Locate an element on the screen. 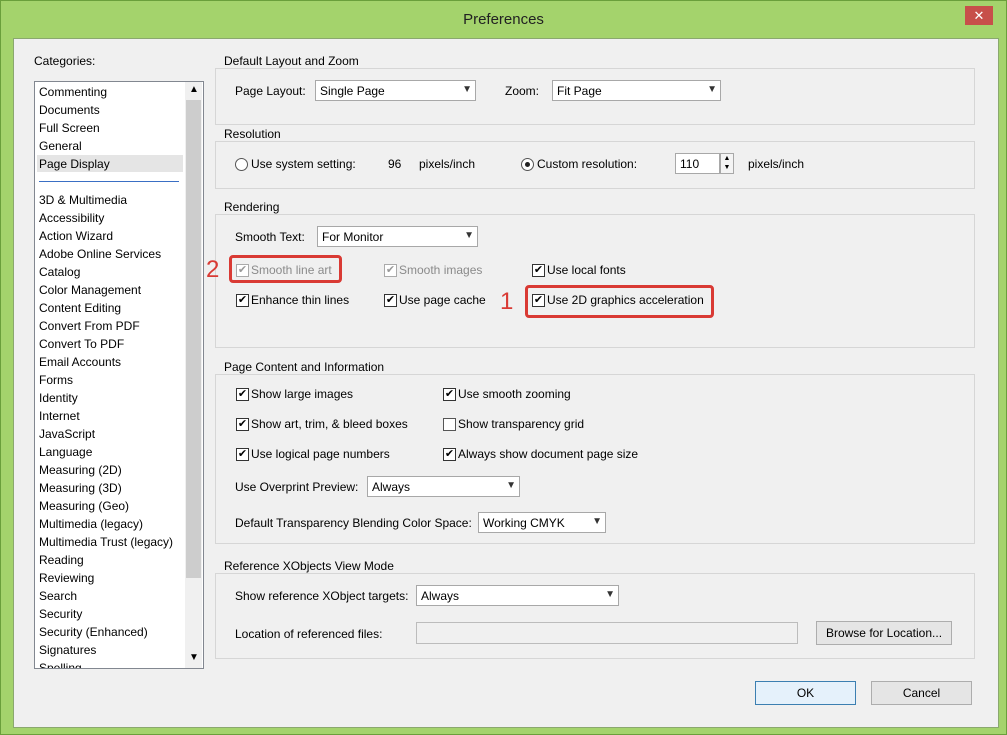  category-commenting: Commenting is located at coordinates (73, 92).